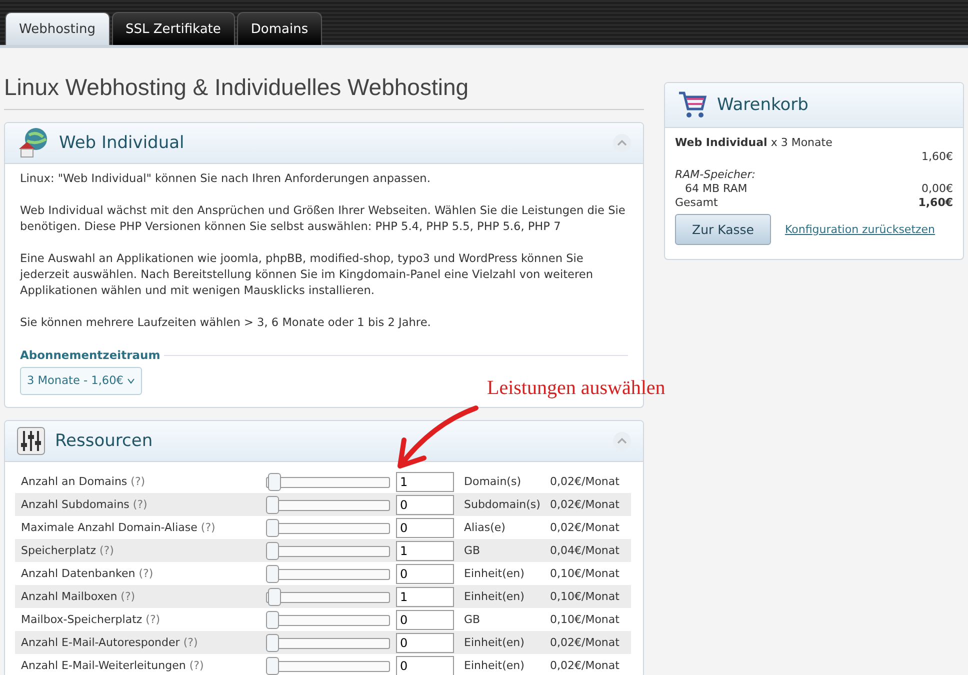 Image resolution: width=968 pixels, height=675 pixels. Describe the element at coordinates (87, 573) in the screenshot. I see `resource-label: Anzahl Datenbanken (?)` at that location.